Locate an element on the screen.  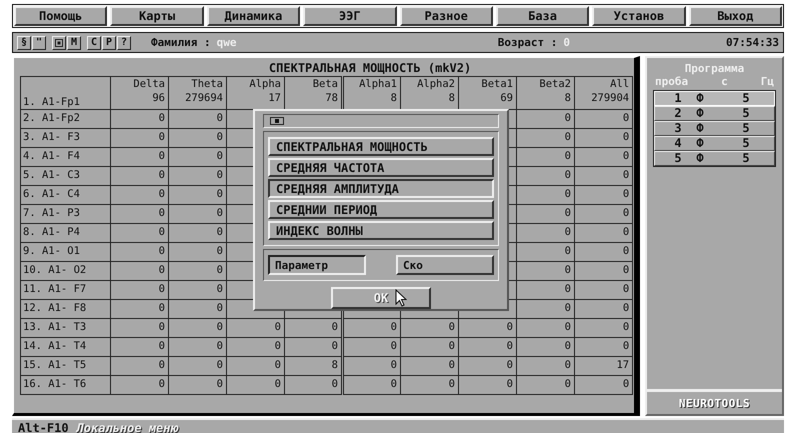
toolbar-button: M is located at coordinates (74, 43).